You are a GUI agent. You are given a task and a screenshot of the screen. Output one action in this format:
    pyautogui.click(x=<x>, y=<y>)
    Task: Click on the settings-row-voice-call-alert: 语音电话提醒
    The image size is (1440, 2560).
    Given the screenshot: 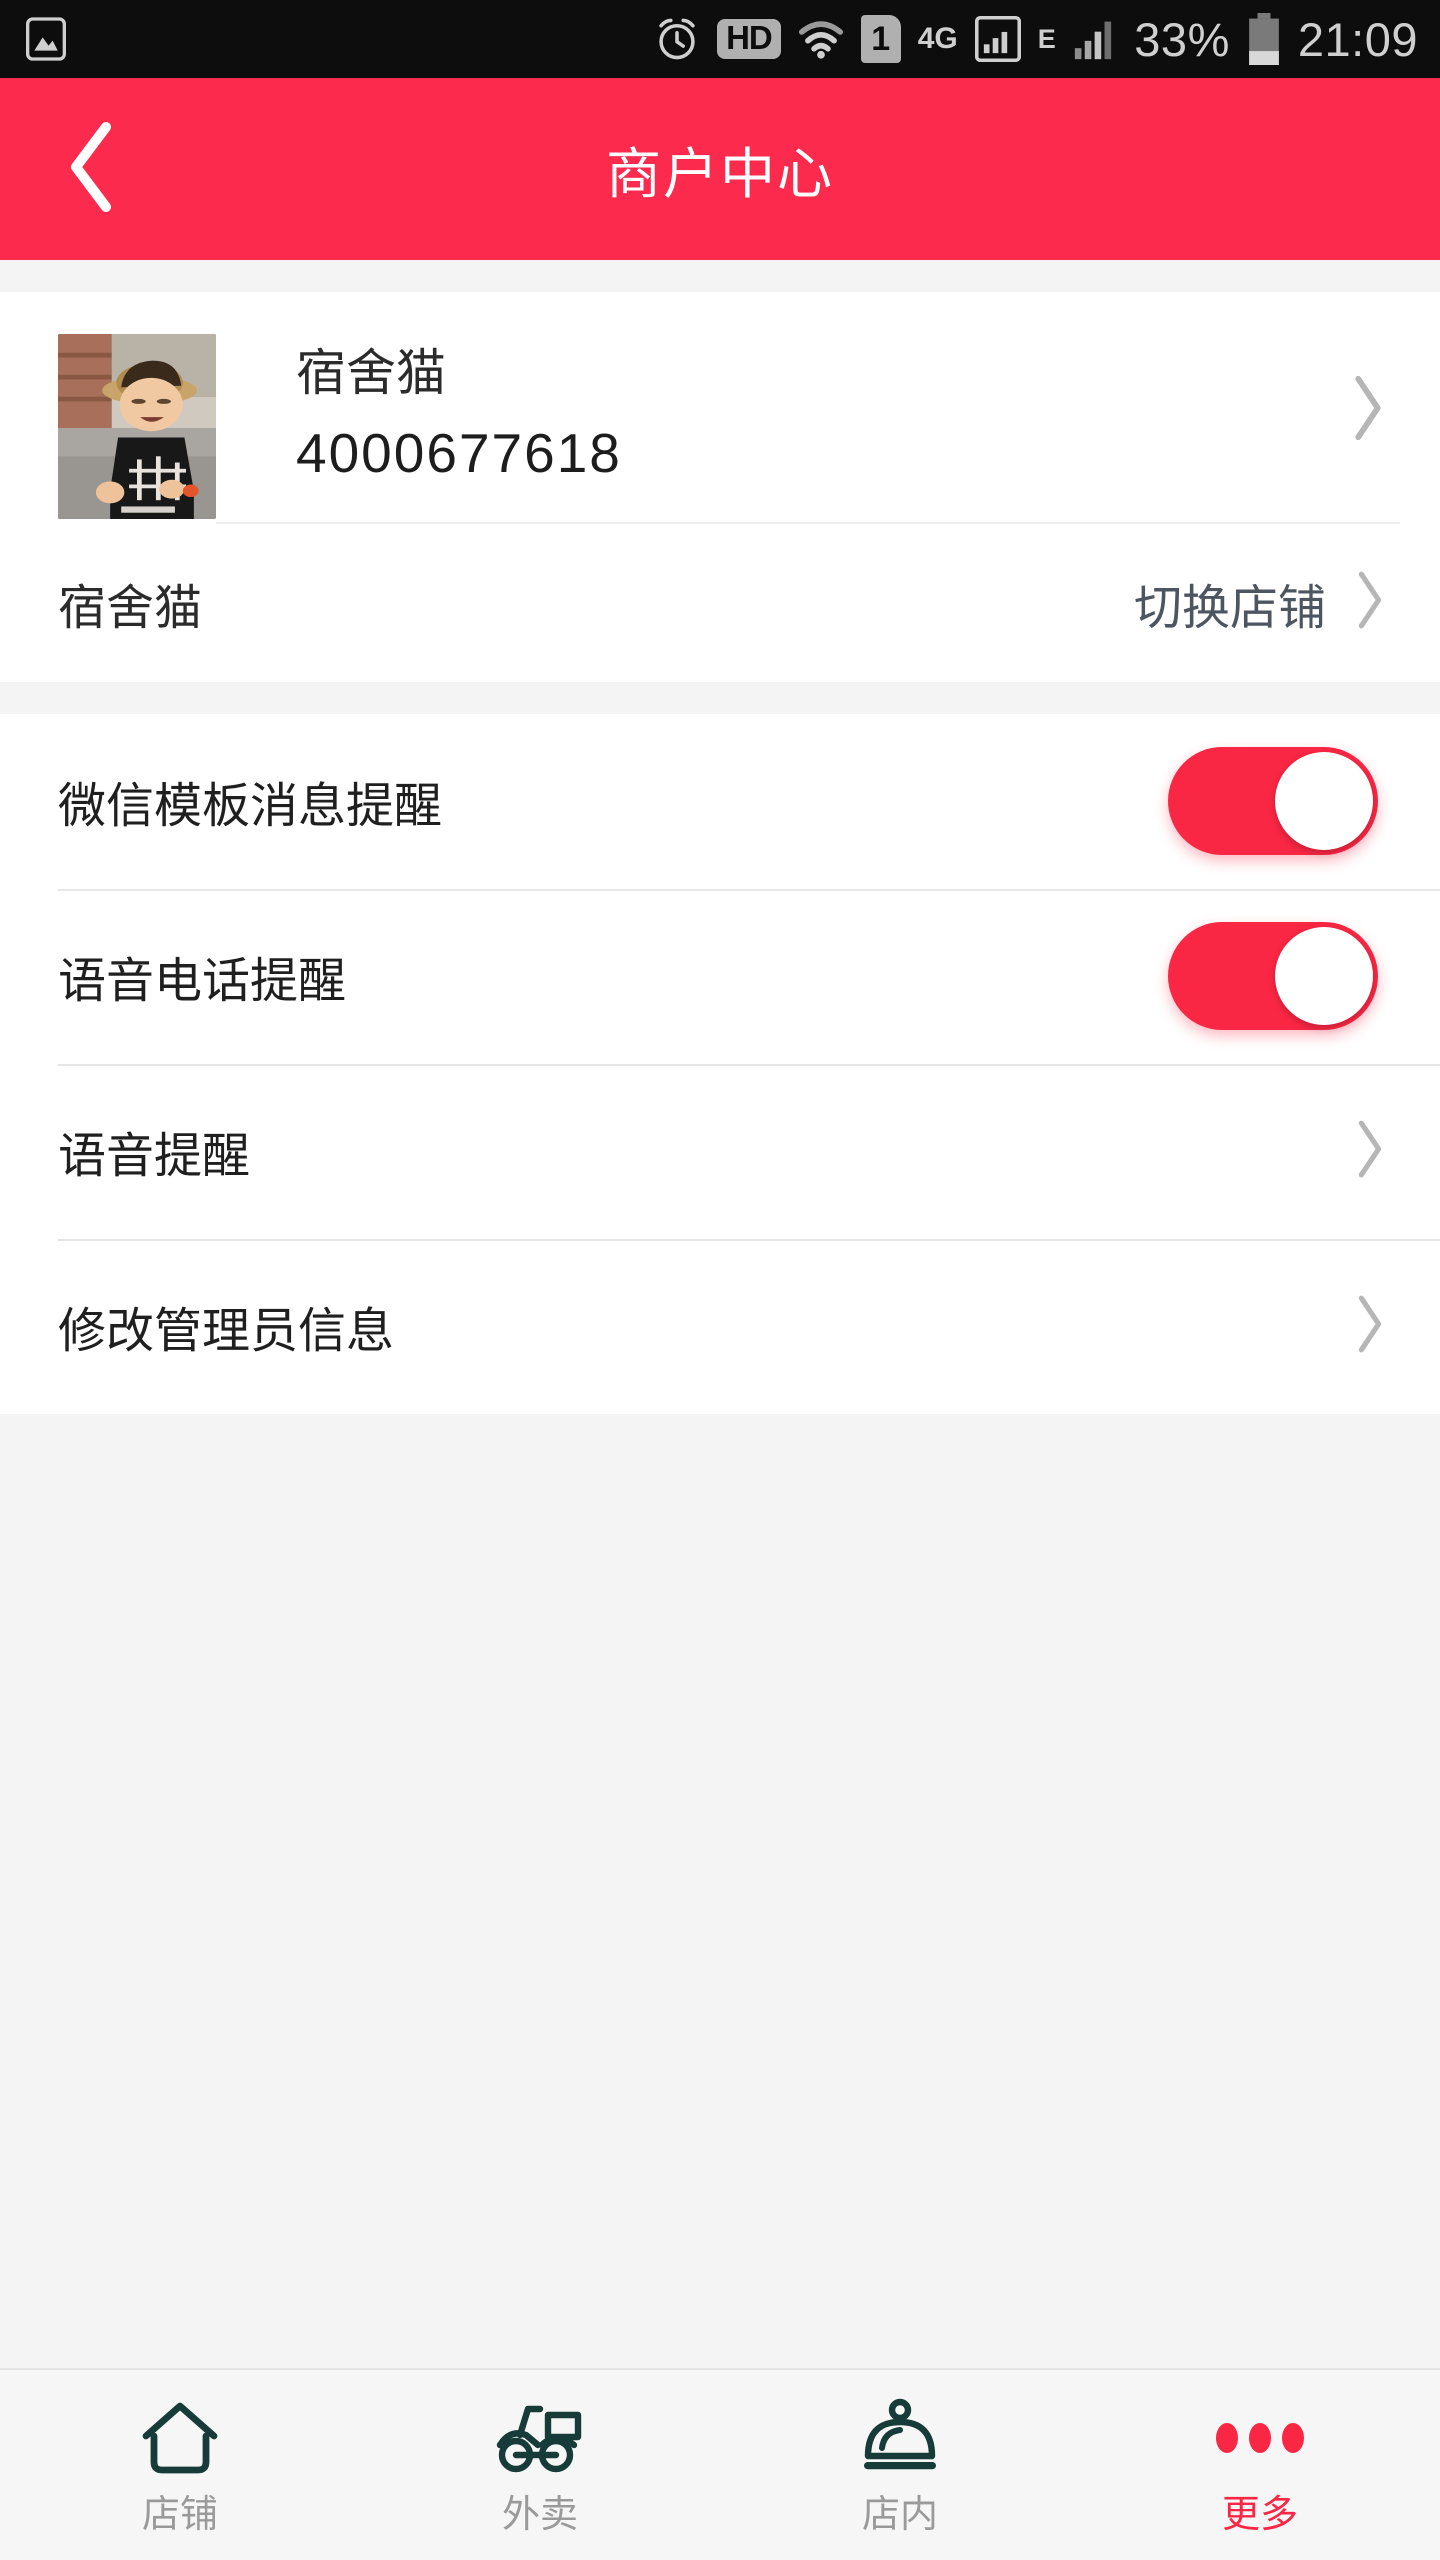 What is the action you would take?
    pyautogui.click(x=720, y=976)
    